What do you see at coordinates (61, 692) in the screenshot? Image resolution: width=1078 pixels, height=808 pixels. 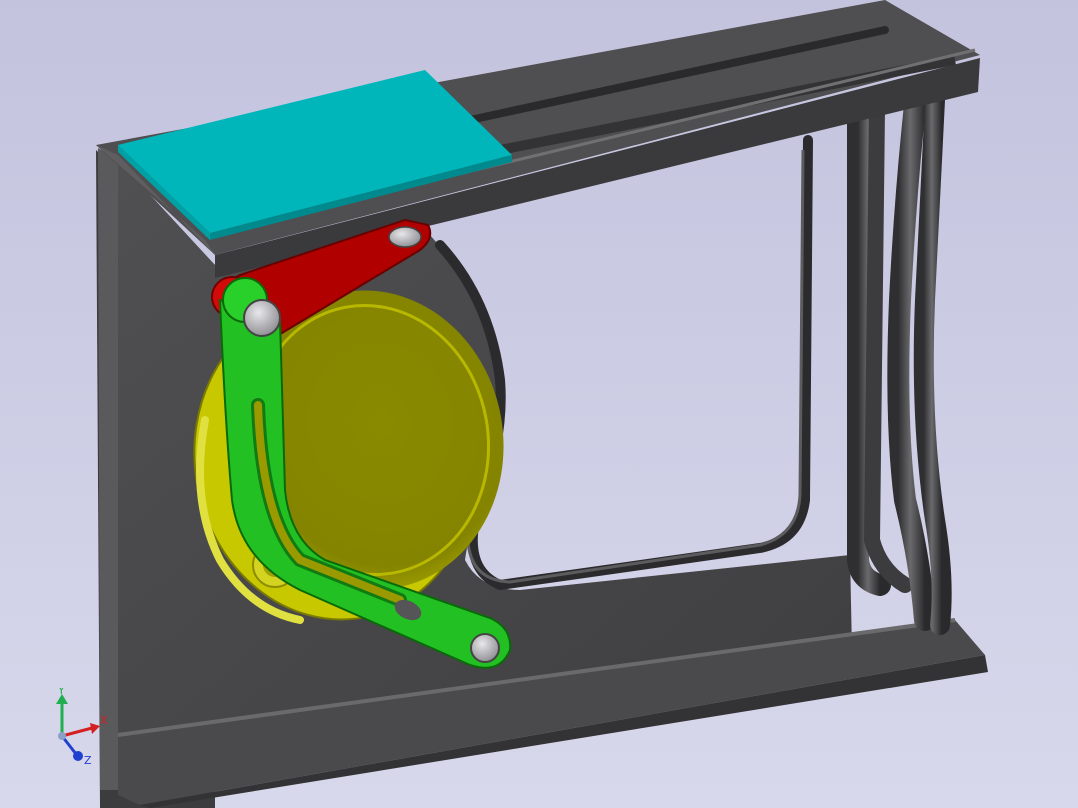 I see `triad-y-label: Y` at bounding box center [61, 692].